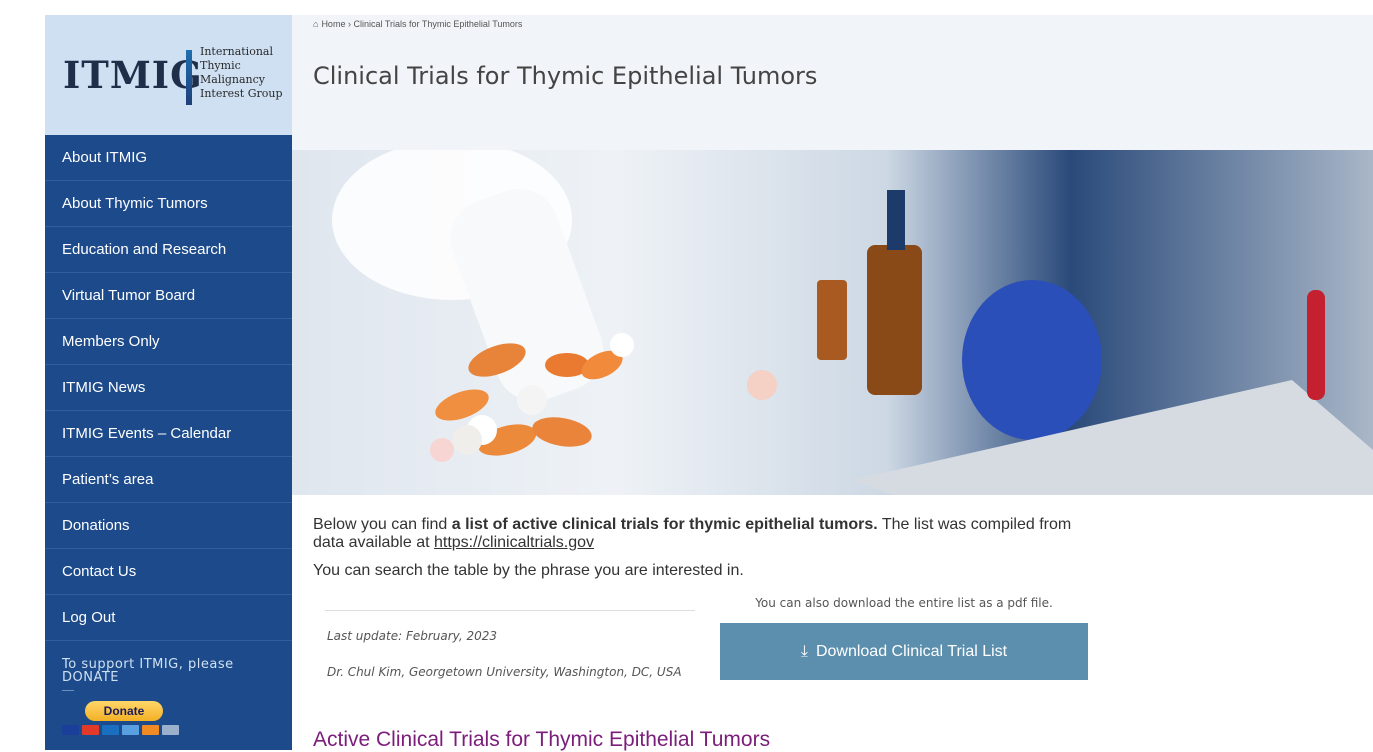 The width and height of the screenshot is (1373, 752). Describe the element at coordinates (68, 690) in the screenshot. I see `support-divider` at that location.